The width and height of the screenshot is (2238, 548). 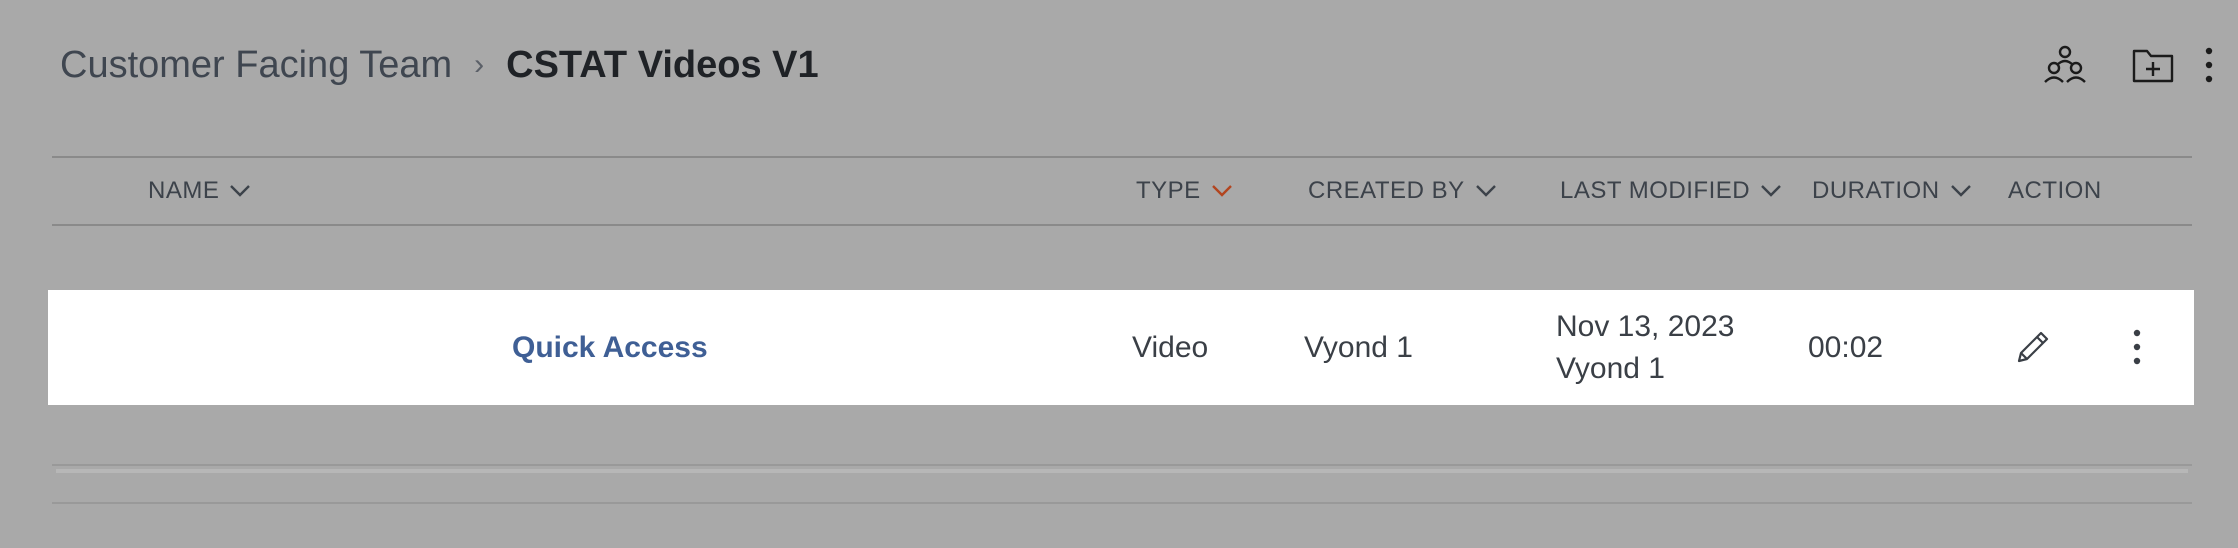 I want to click on item-type: Video, so click(x=1170, y=347).